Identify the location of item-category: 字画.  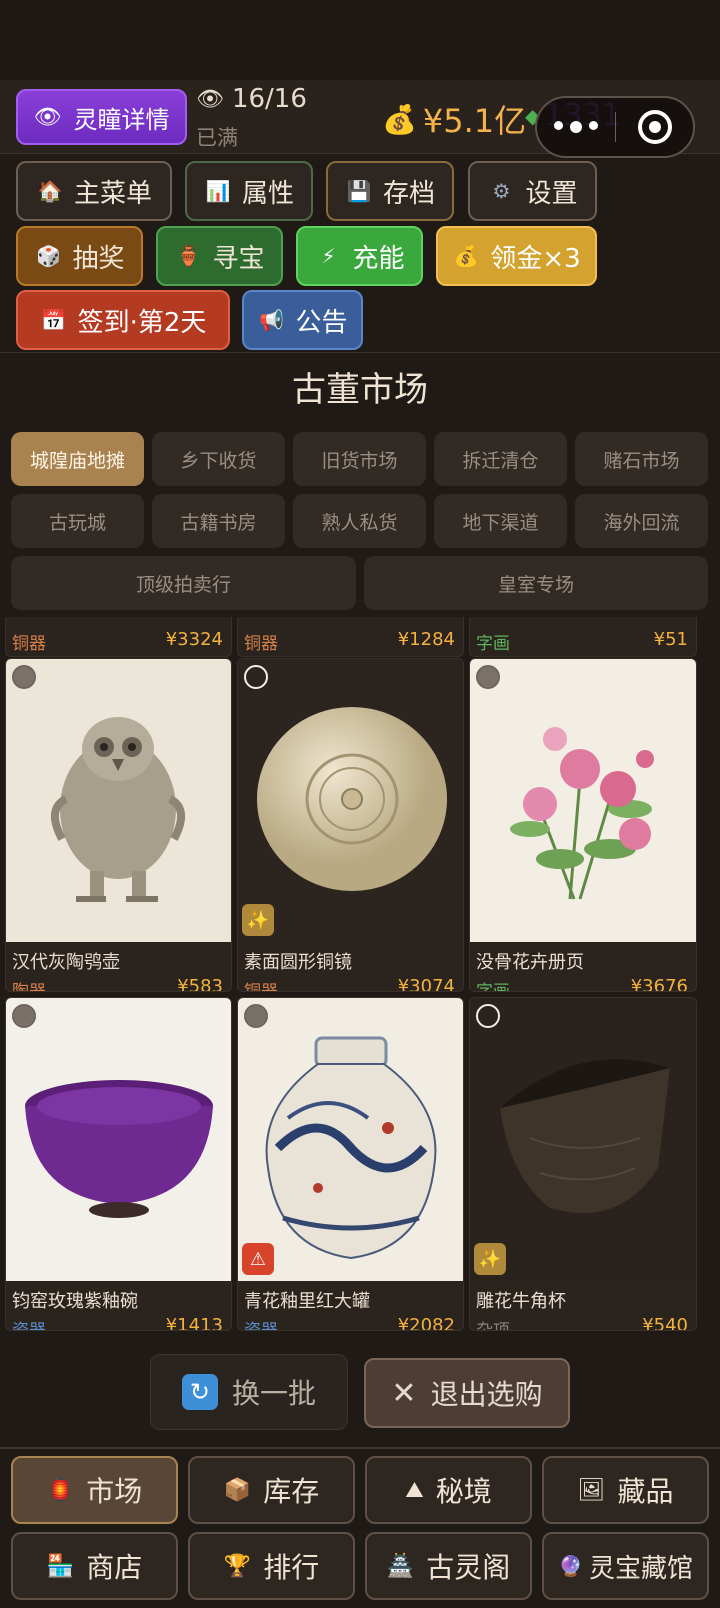
(493, 644).